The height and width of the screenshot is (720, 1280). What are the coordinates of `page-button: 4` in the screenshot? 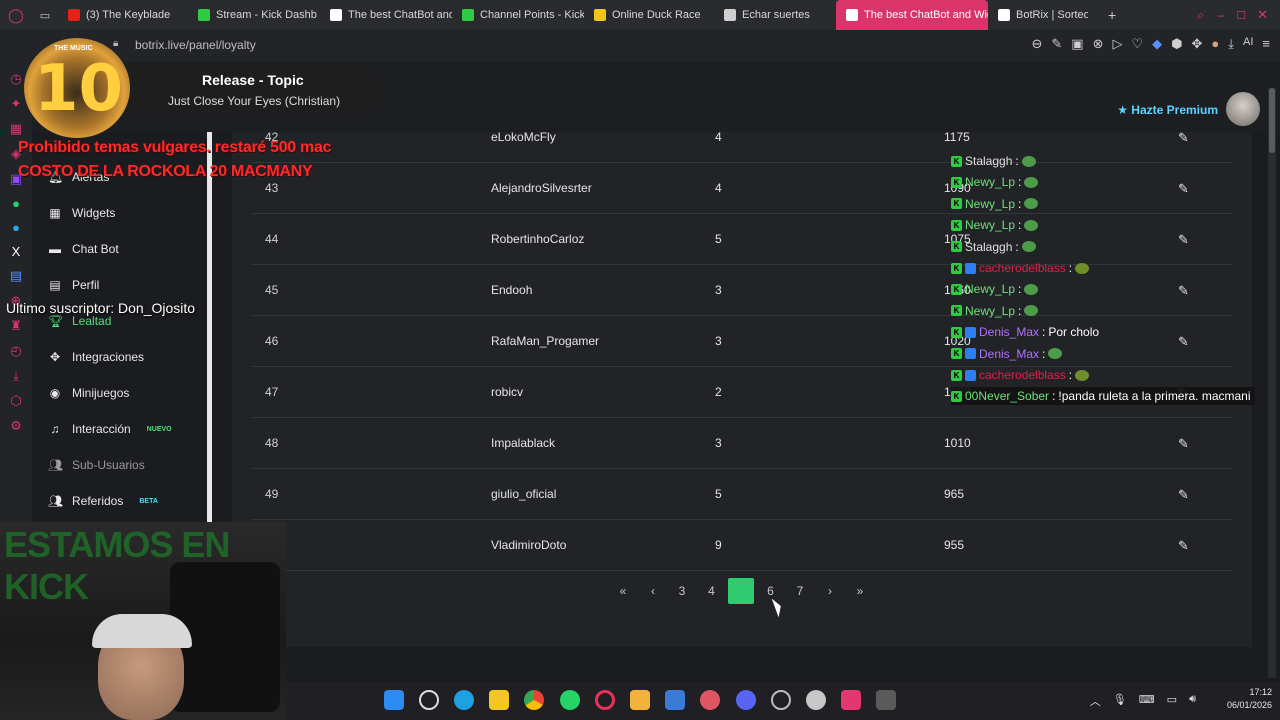 It's located at (712, 591).